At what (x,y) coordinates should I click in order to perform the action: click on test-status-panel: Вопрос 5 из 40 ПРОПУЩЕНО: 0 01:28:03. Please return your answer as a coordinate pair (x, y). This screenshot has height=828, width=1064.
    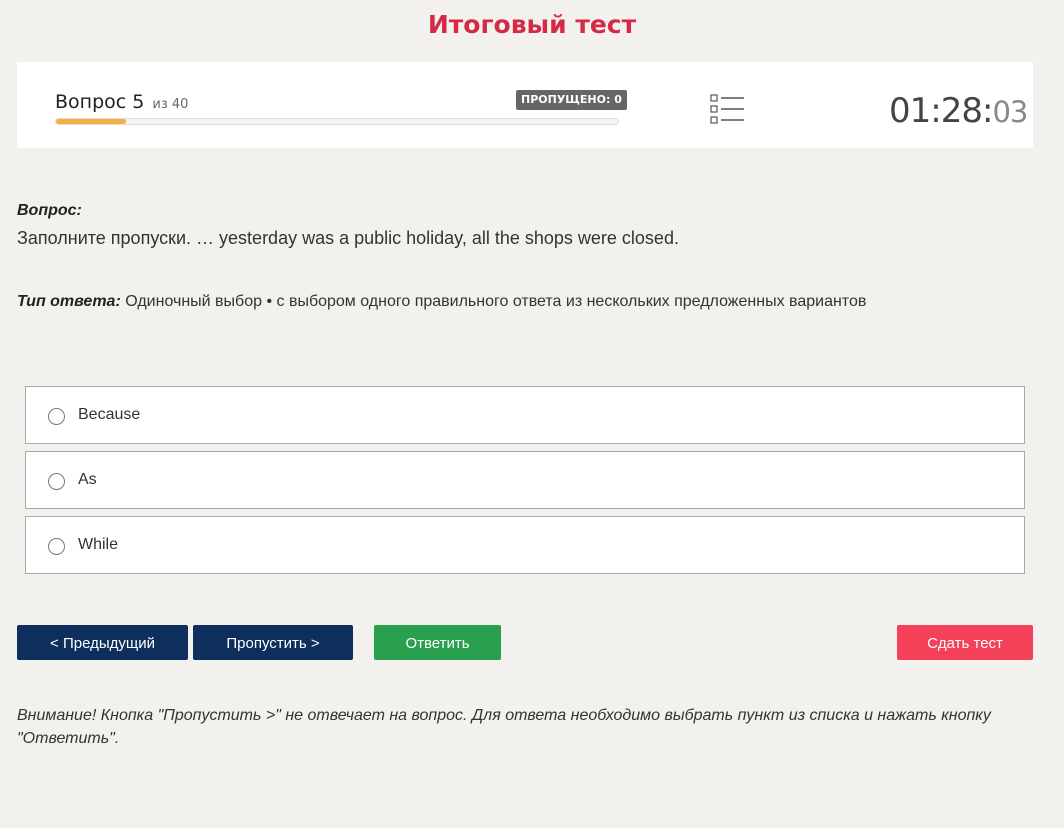
    Looking at the image, I should click on (525, 105).